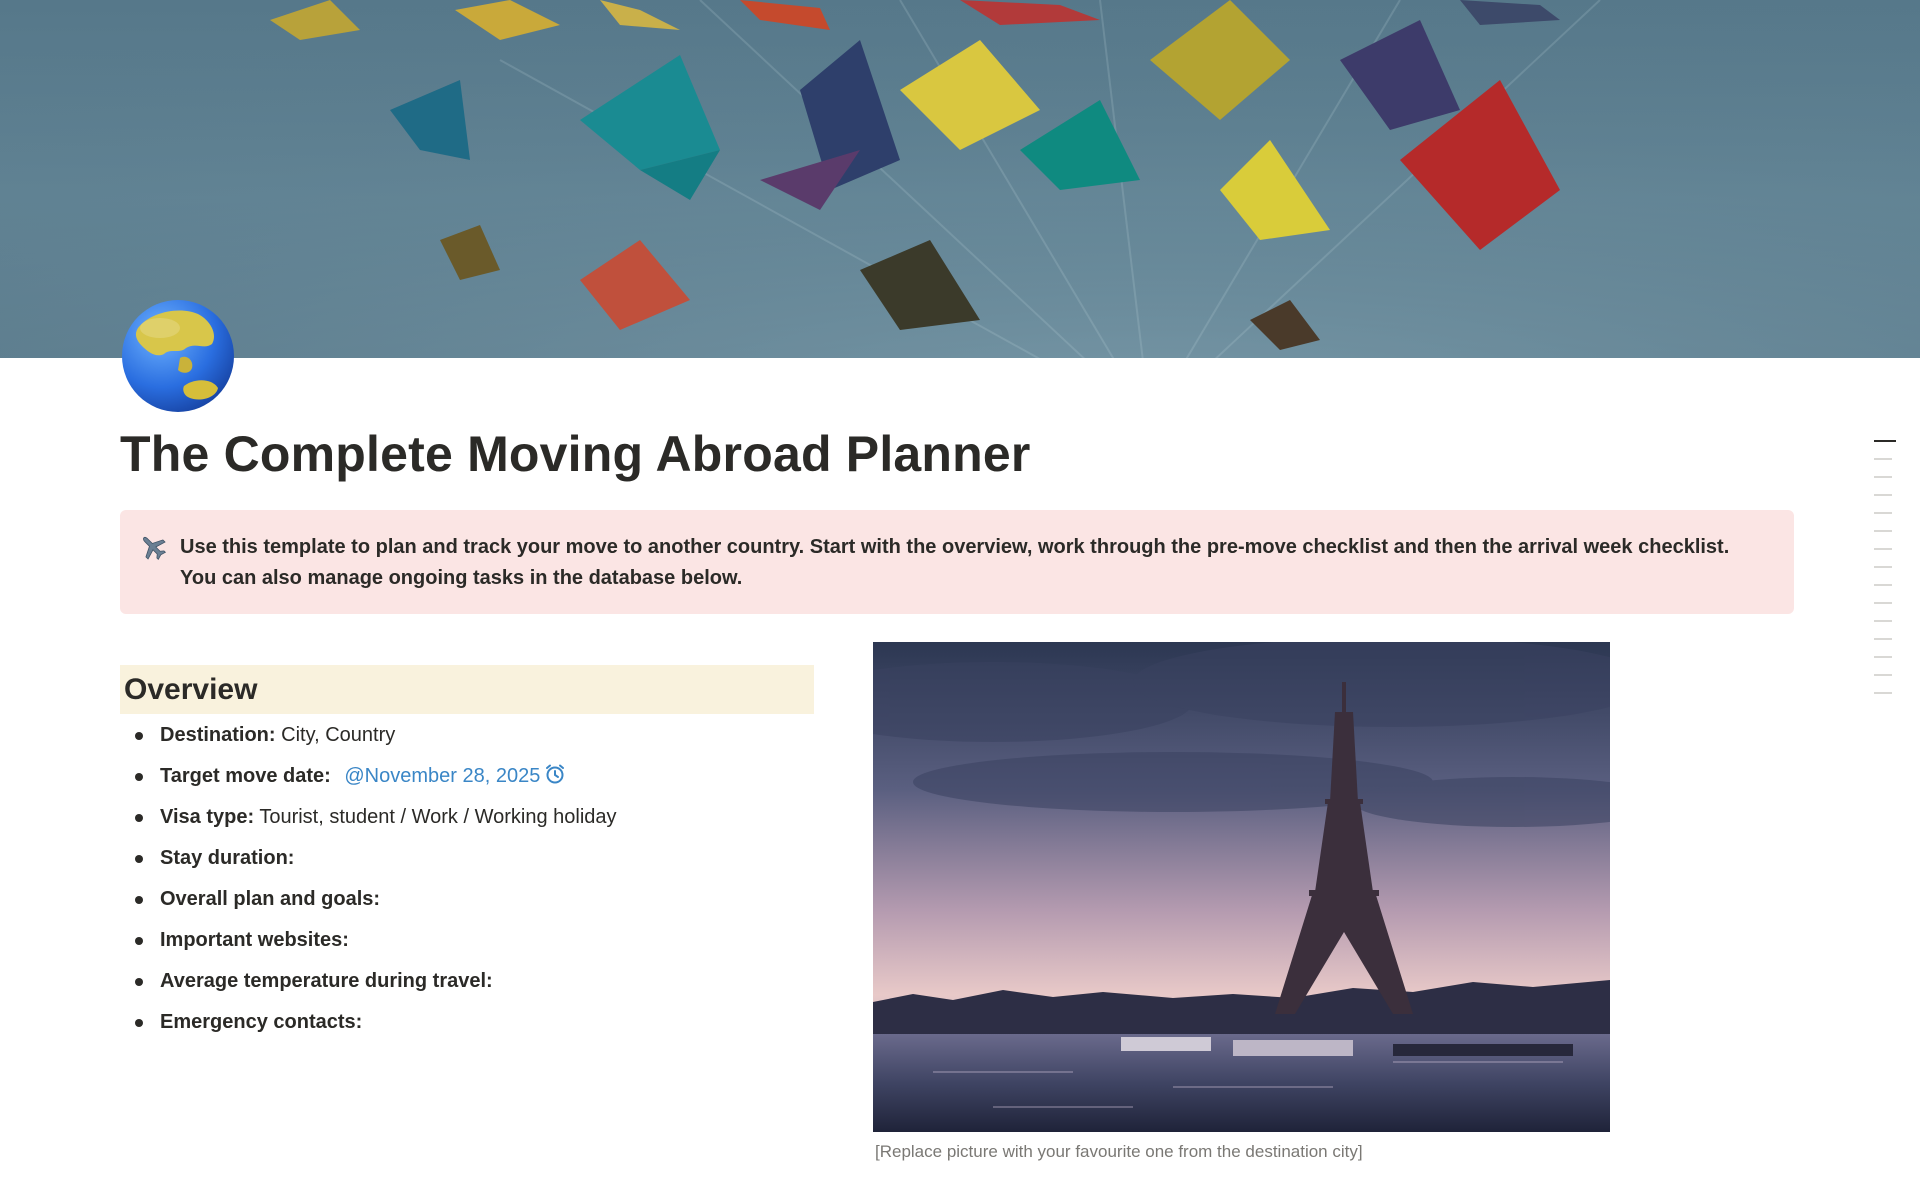  Describe the element at coordinates (245, 776) in the screenshot. I see `item-label: Target move date:` at that location.